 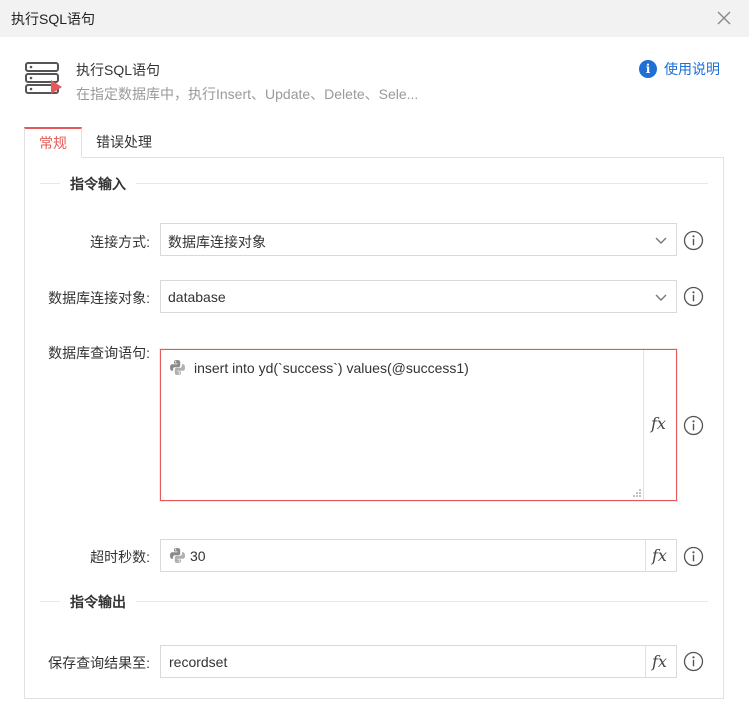 What do you see at coordinates (124, 142) in the screenshot?
I see `tab-error-handling: 错误处理` at bounding box center [124, 142].